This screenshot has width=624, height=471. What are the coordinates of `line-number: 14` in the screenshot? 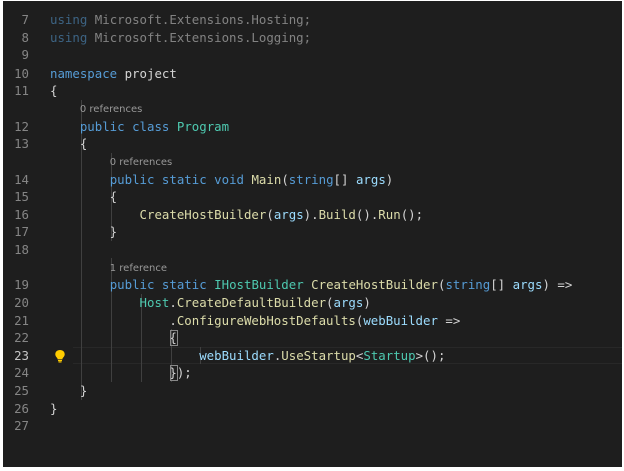 It's located at (21, 179).